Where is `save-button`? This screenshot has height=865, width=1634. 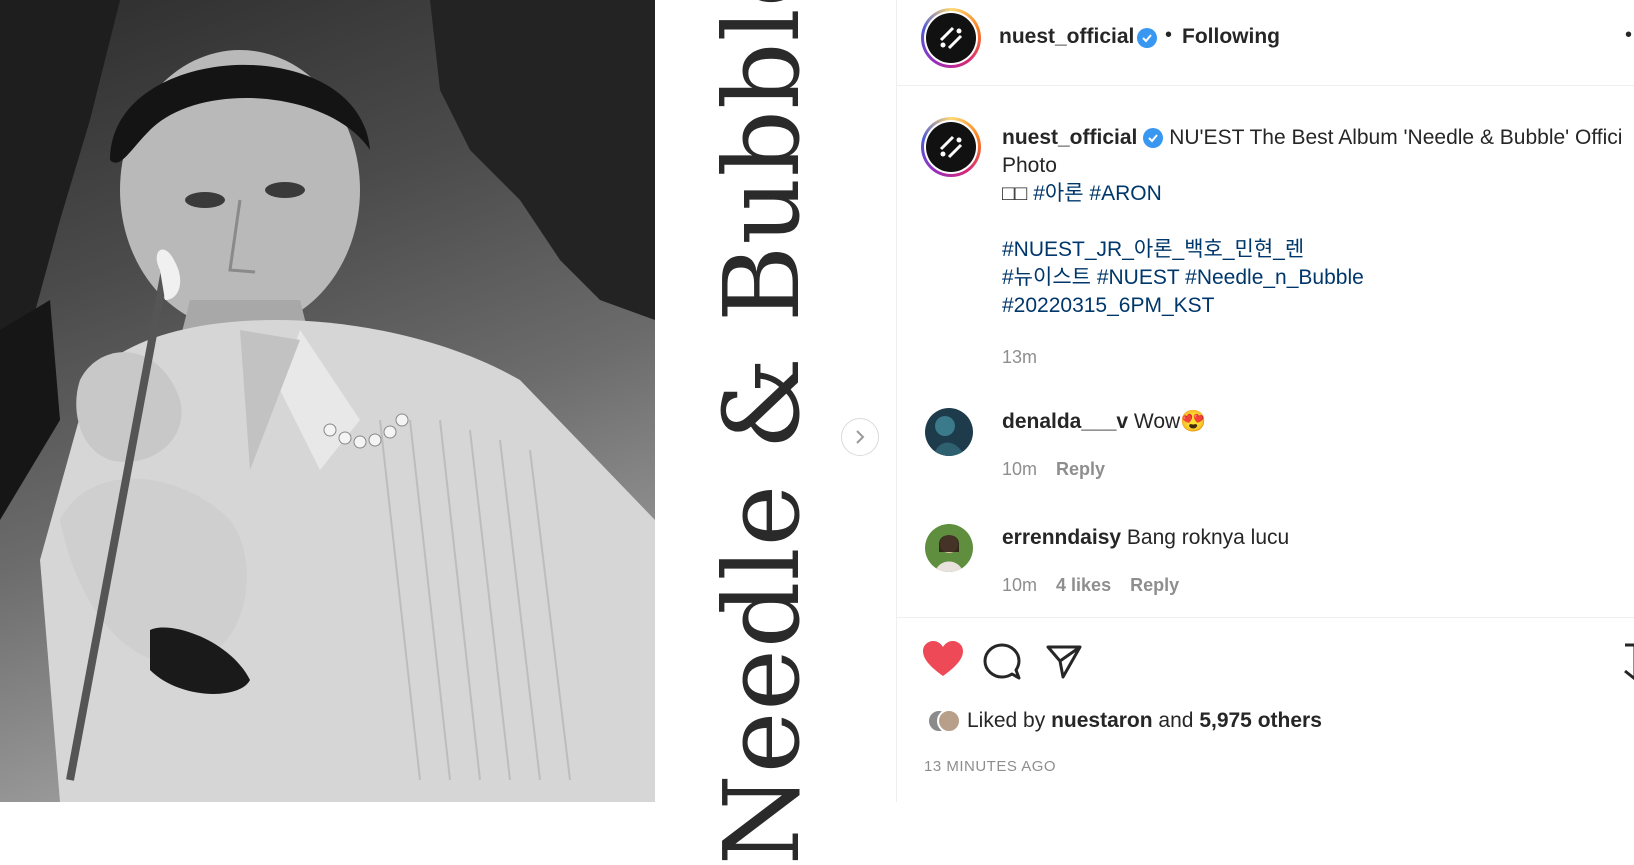 save-button is located at coordinates (1628, 664).